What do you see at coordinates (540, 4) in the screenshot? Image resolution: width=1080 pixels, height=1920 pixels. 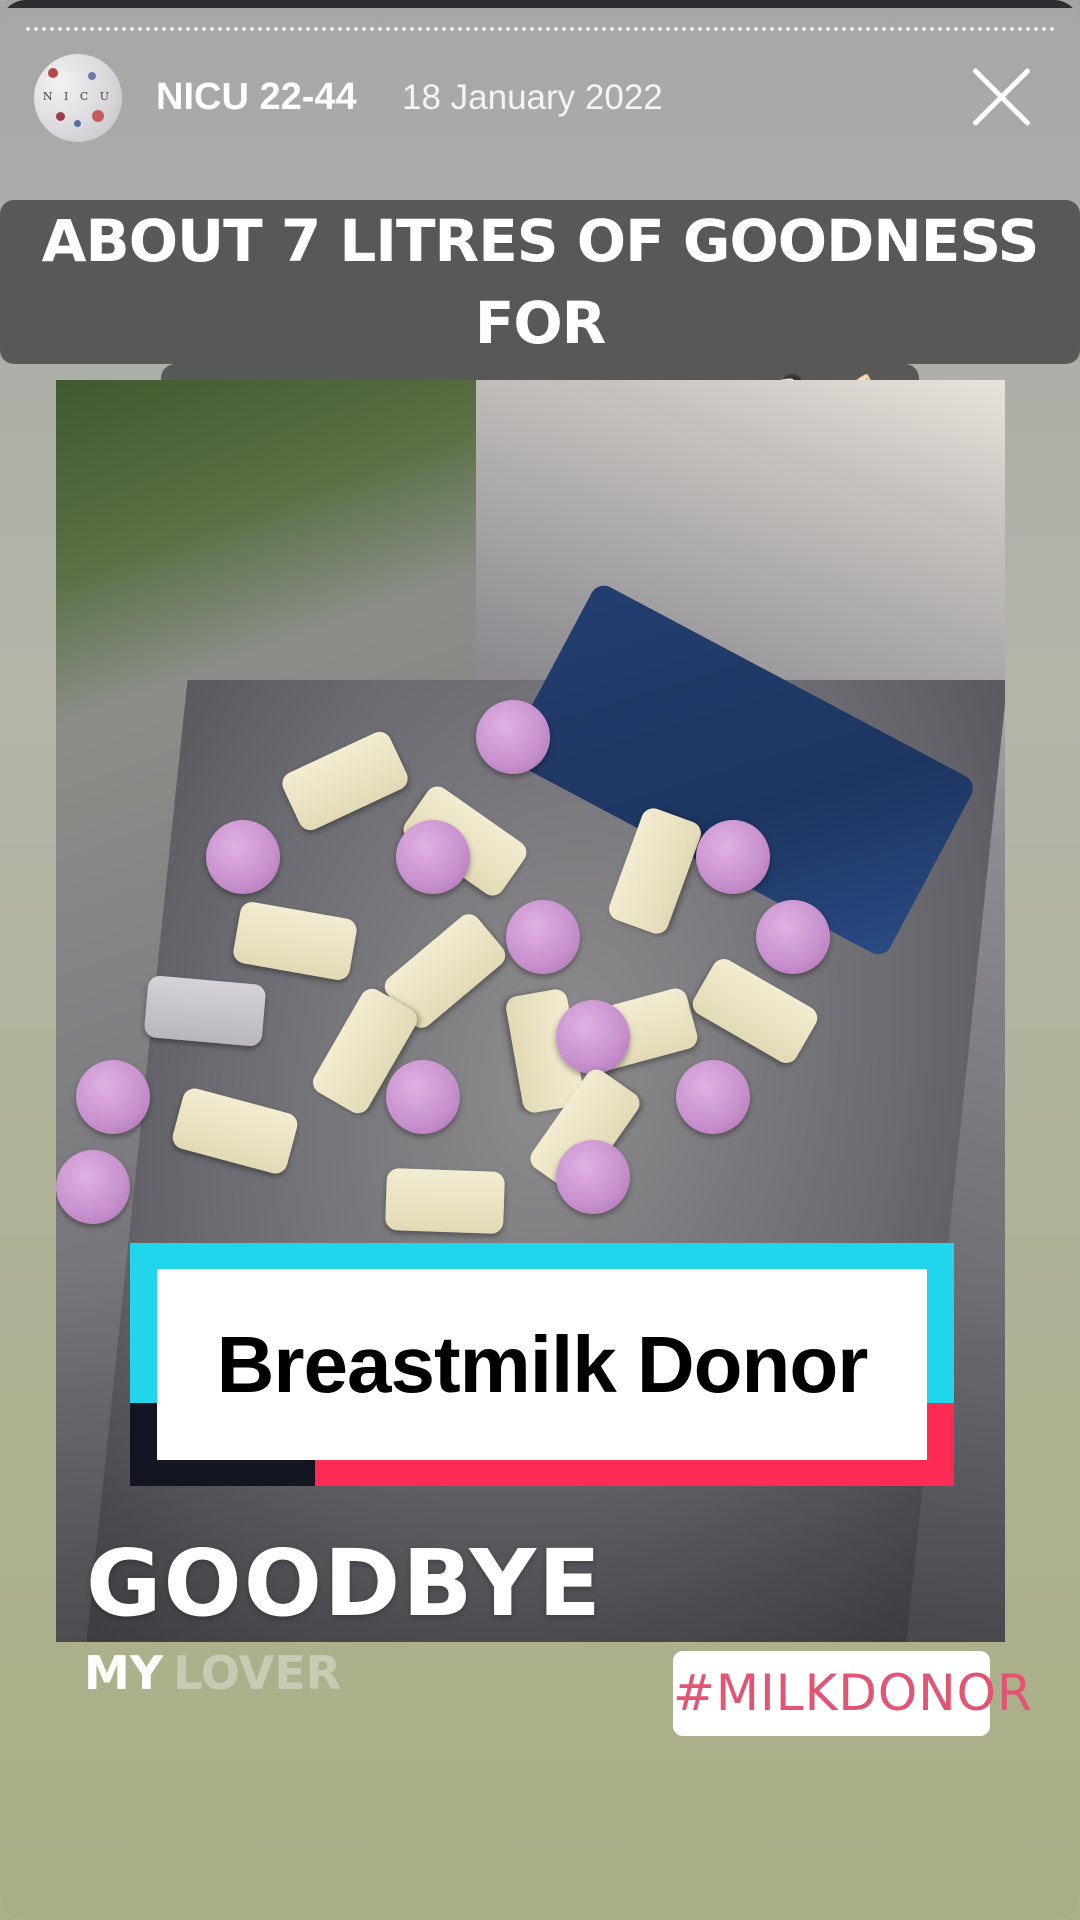 I see `top-edge` at bounding box center [540, 4].